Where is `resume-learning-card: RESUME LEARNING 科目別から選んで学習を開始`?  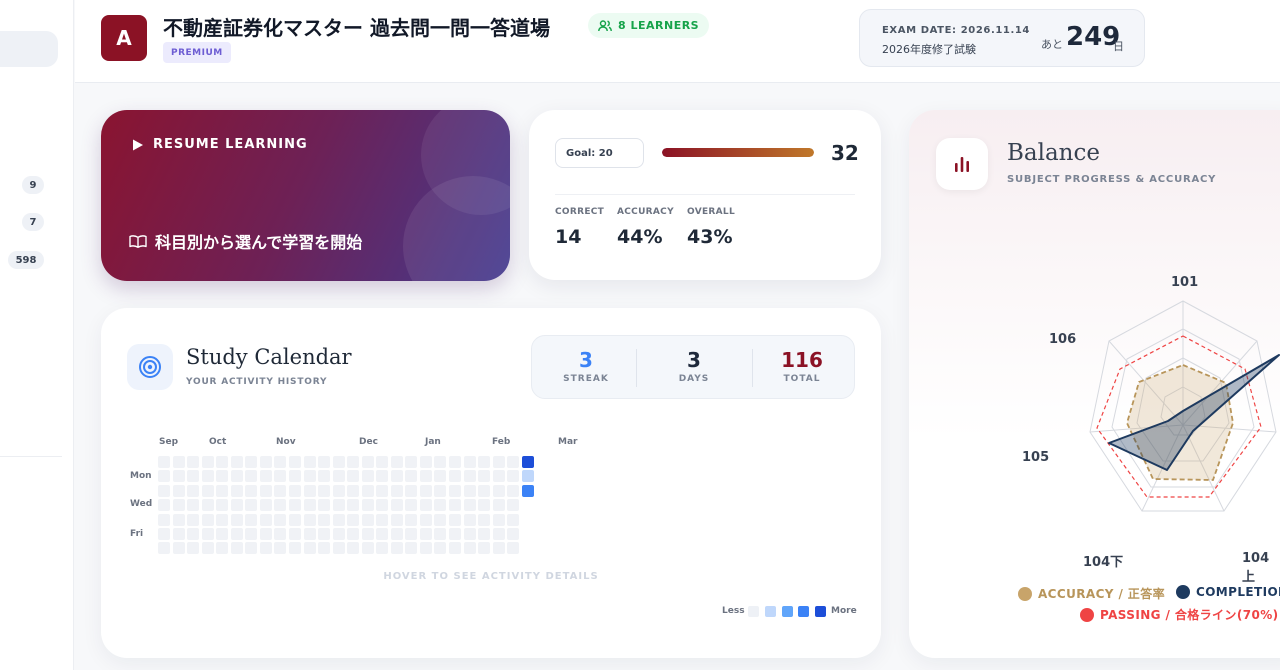
resume-learning-card: RESUME LEARNING 科目別から選んで学習を開始 is located at coordinates (305, 195).